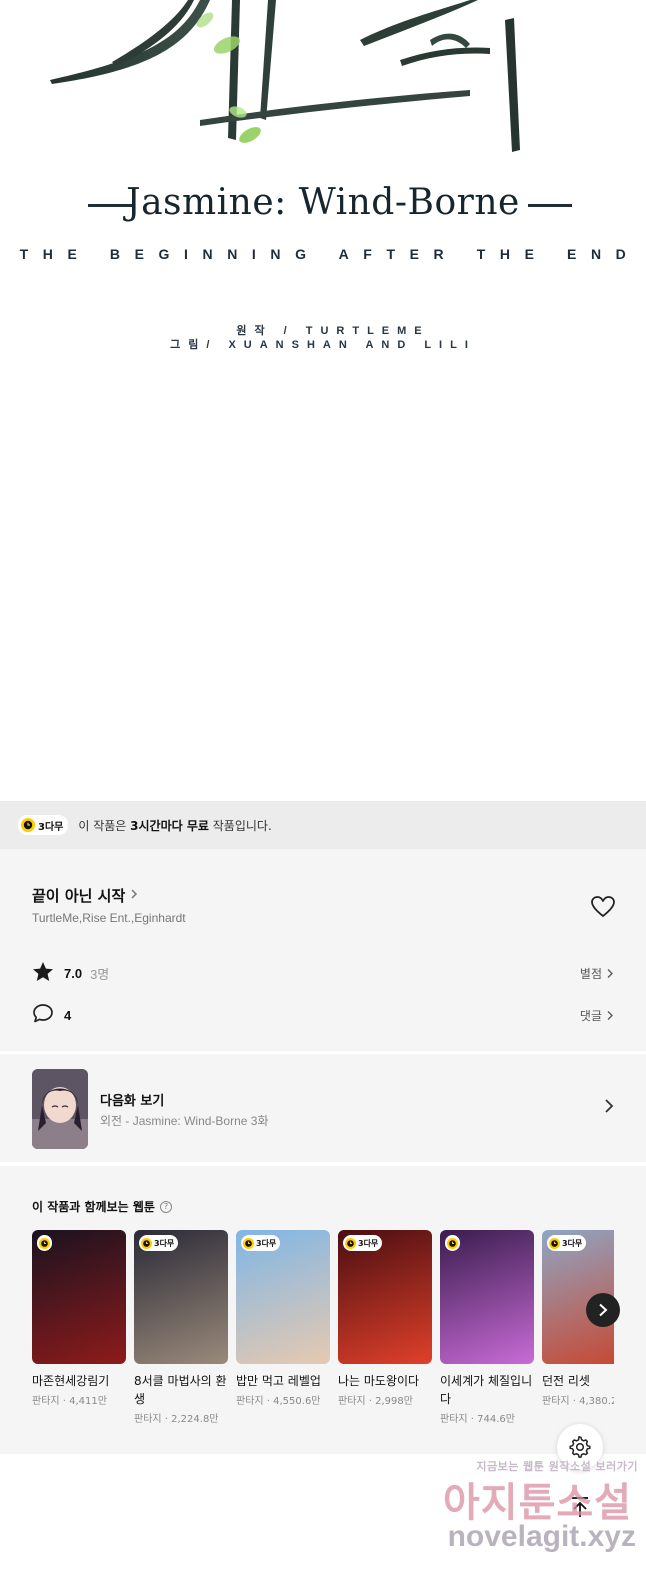  I want to click on recommend-card-meta: 판타지 · 744.6만, so click(477, 1419).